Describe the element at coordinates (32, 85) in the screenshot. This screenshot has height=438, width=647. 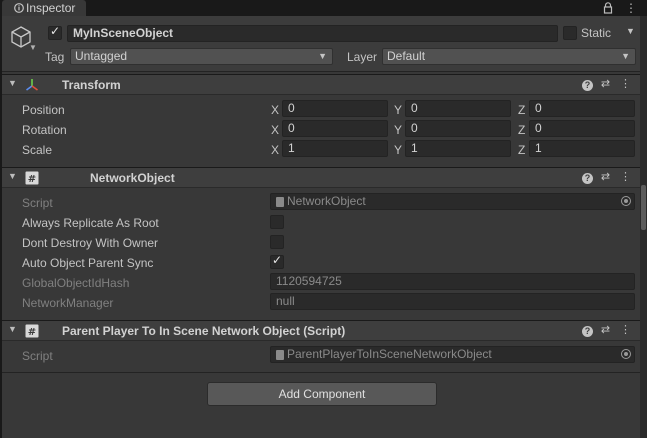
I see `transform-icon` at that location.